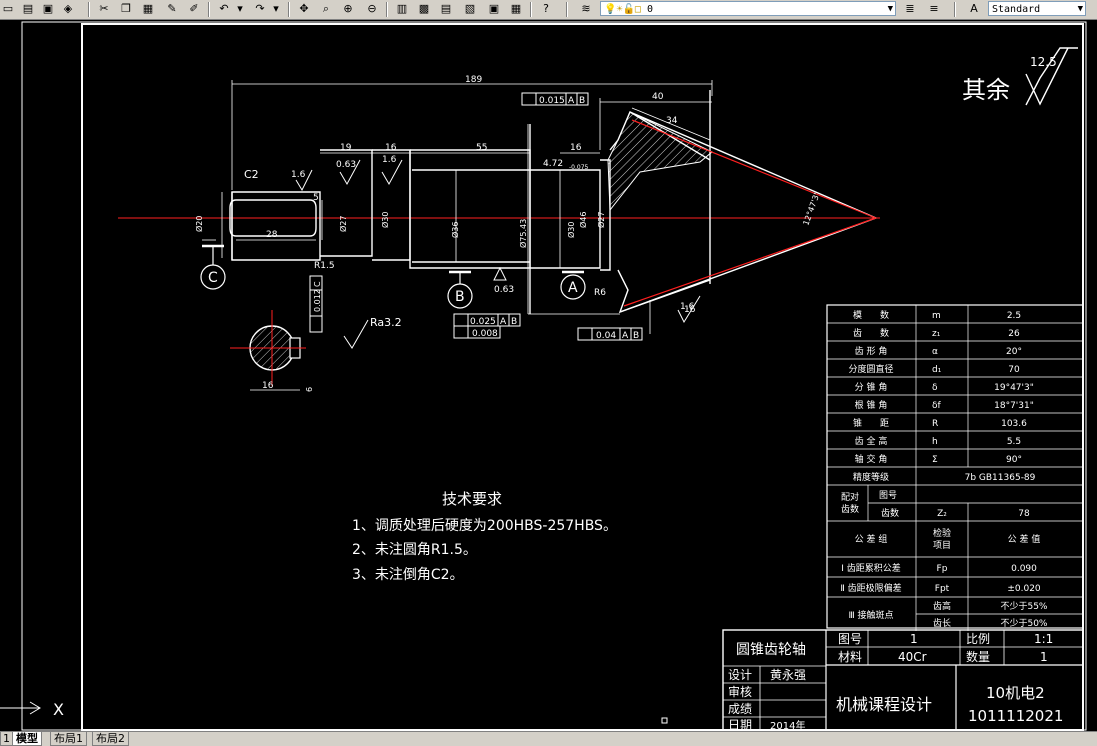 This screenshot has width=1097, height=746. Describe the element at coordinates (942, 545) in the screenshot. I see `tol-item-header: 项目` at that location.